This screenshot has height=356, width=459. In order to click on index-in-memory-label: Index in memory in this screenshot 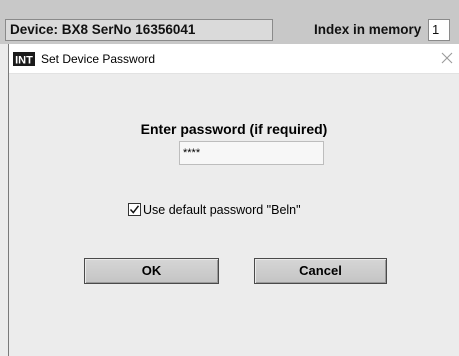, I will do `click(368, 29)`.